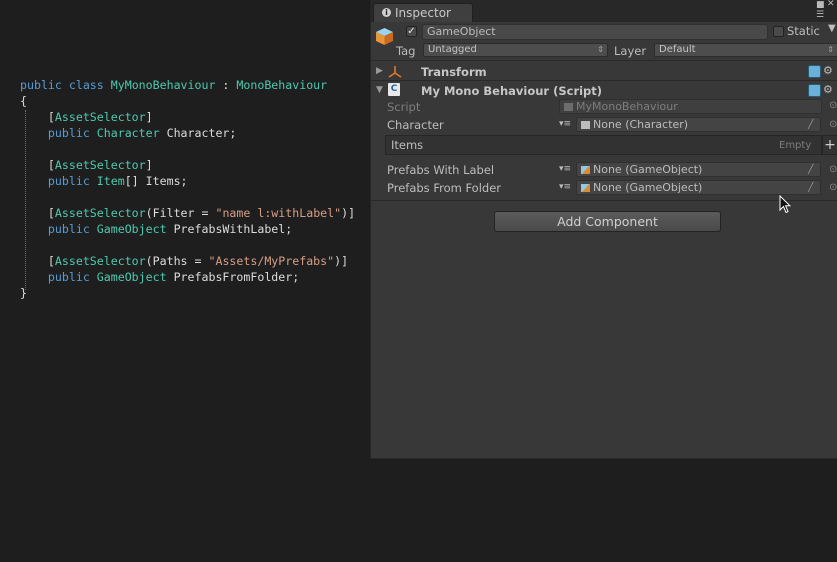  I want to click on transform-title: Transform, so click(454, 72).